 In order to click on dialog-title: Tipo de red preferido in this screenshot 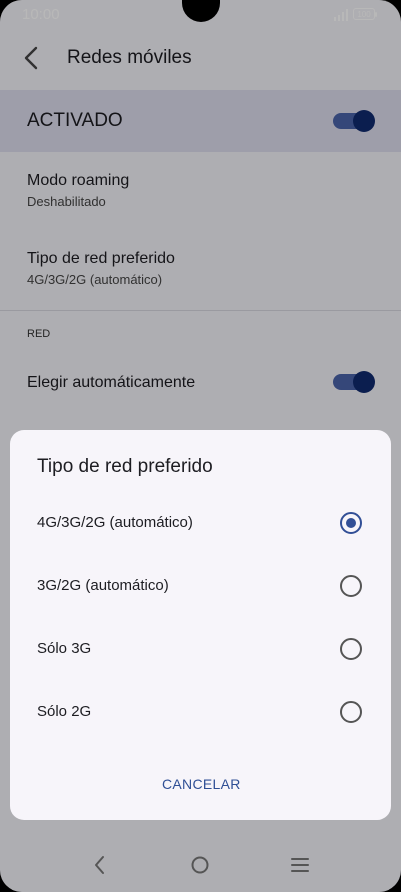, I will do `click(125, 466)`.